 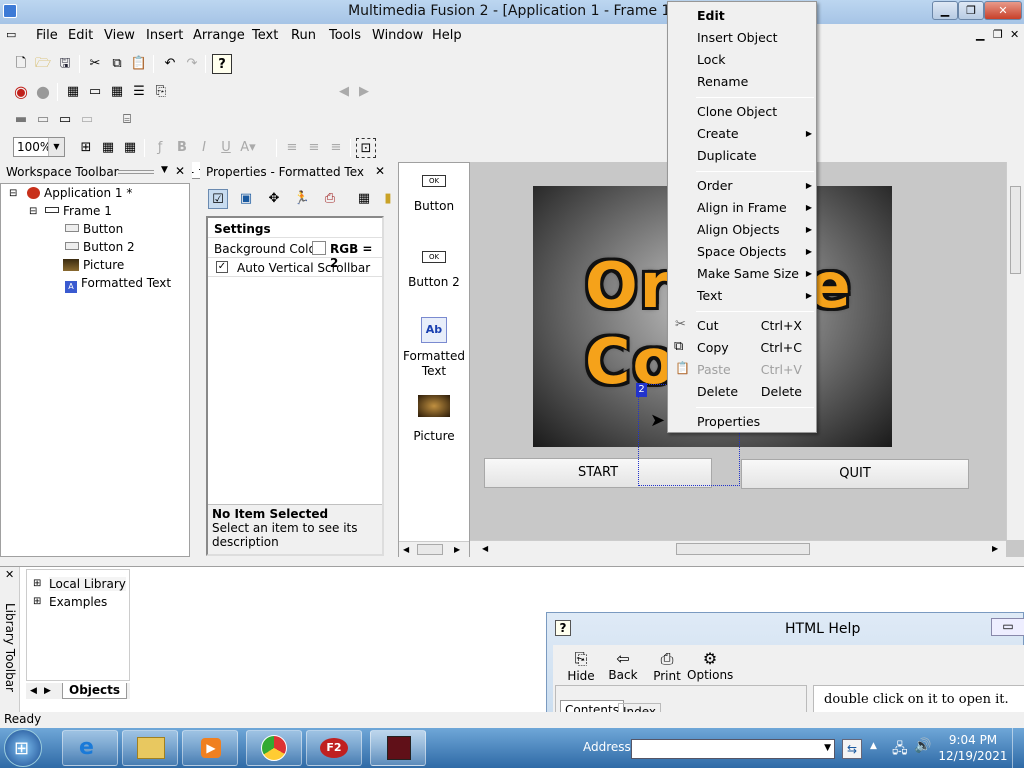 What do you see at coordinates (397, 35) in the screenshot?
I see `menu-window: Window` at bounding box center [397, 35].